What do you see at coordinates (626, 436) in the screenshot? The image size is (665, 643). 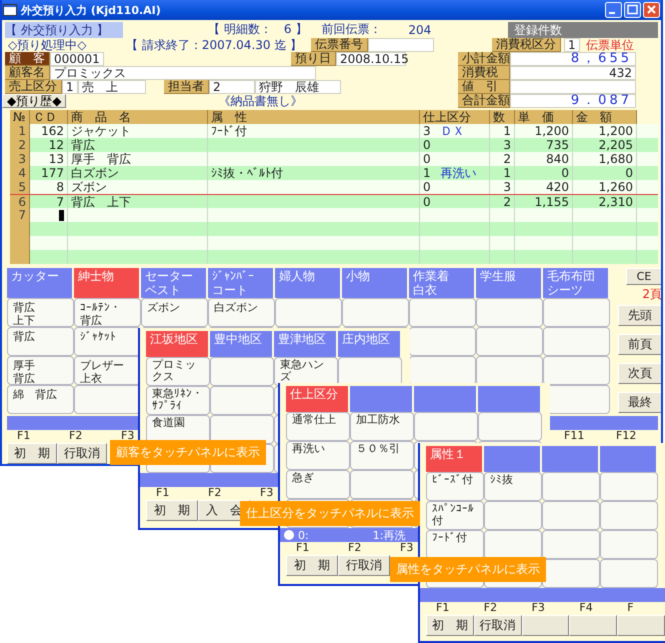 I see `function-key-label: F12` at bounding box center [626, 436].